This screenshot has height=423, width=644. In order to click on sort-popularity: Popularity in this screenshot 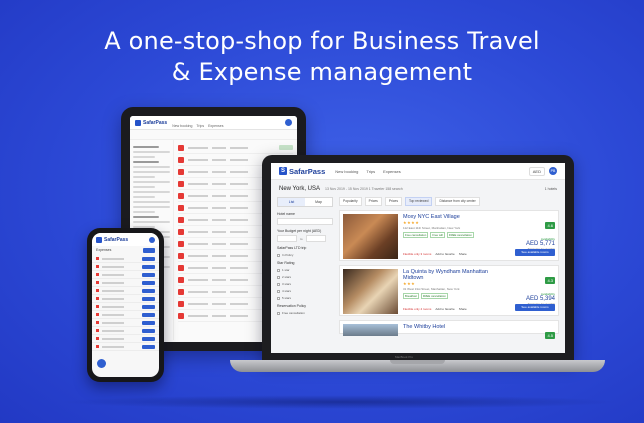, I will do `click(350, 201)`.